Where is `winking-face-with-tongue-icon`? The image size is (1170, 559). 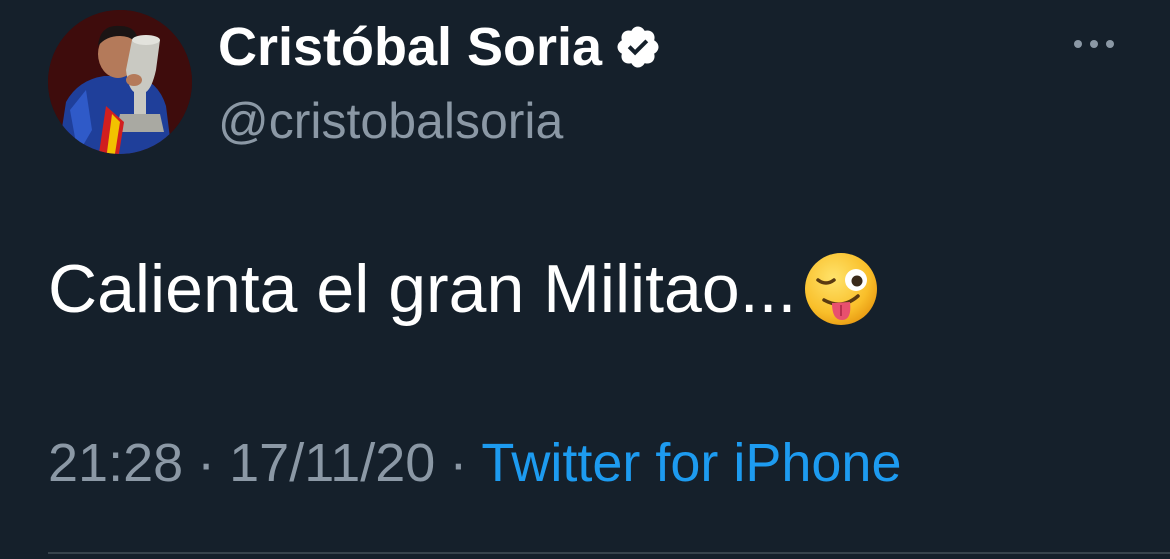 winking-face-with-tongue-icon is located at coordinates (841, 289).